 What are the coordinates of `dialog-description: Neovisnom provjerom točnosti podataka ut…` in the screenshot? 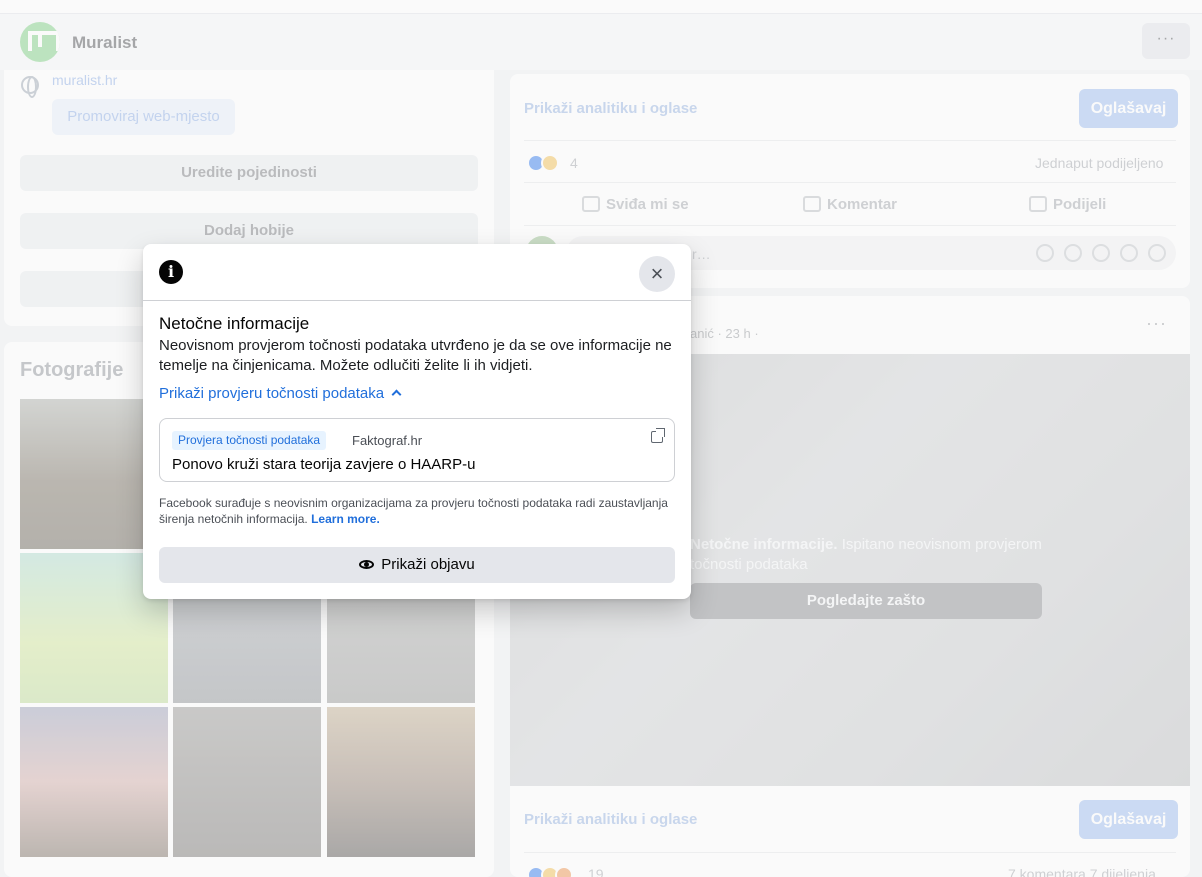 It's located at (415, 355).